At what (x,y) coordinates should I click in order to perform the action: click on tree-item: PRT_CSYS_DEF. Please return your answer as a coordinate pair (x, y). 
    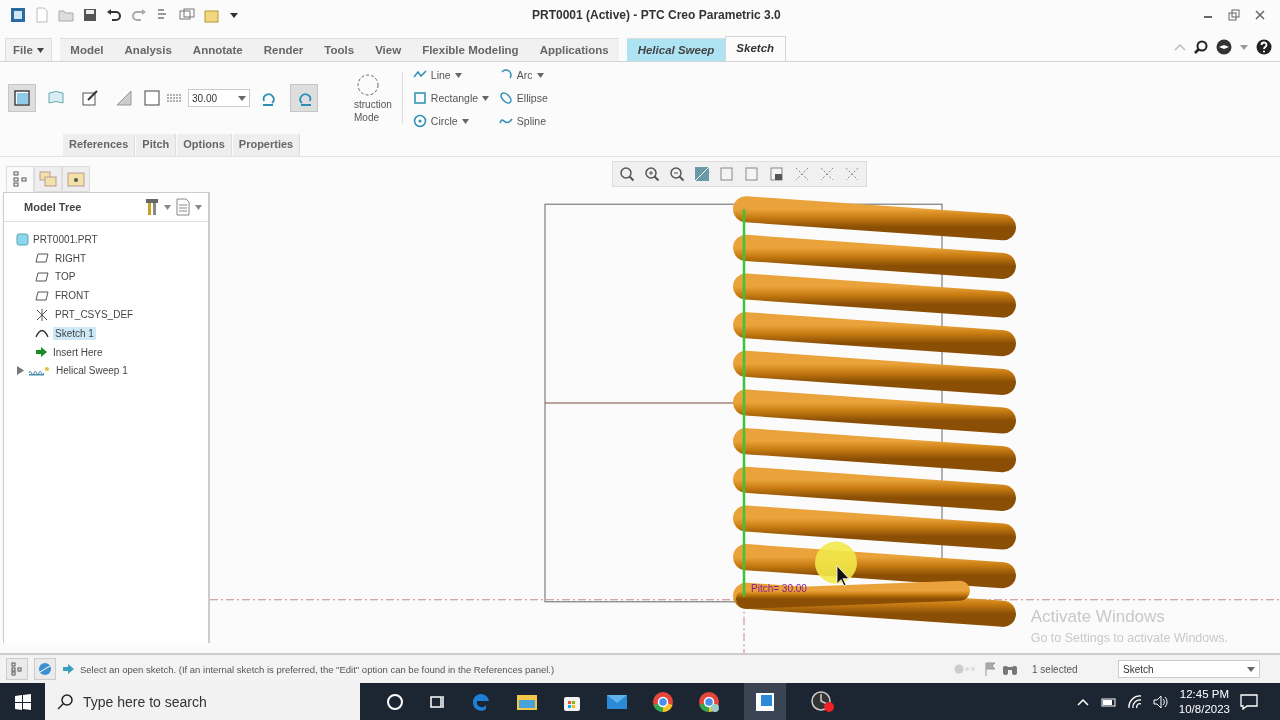
    Looking at the image, I should click on (94, 315).